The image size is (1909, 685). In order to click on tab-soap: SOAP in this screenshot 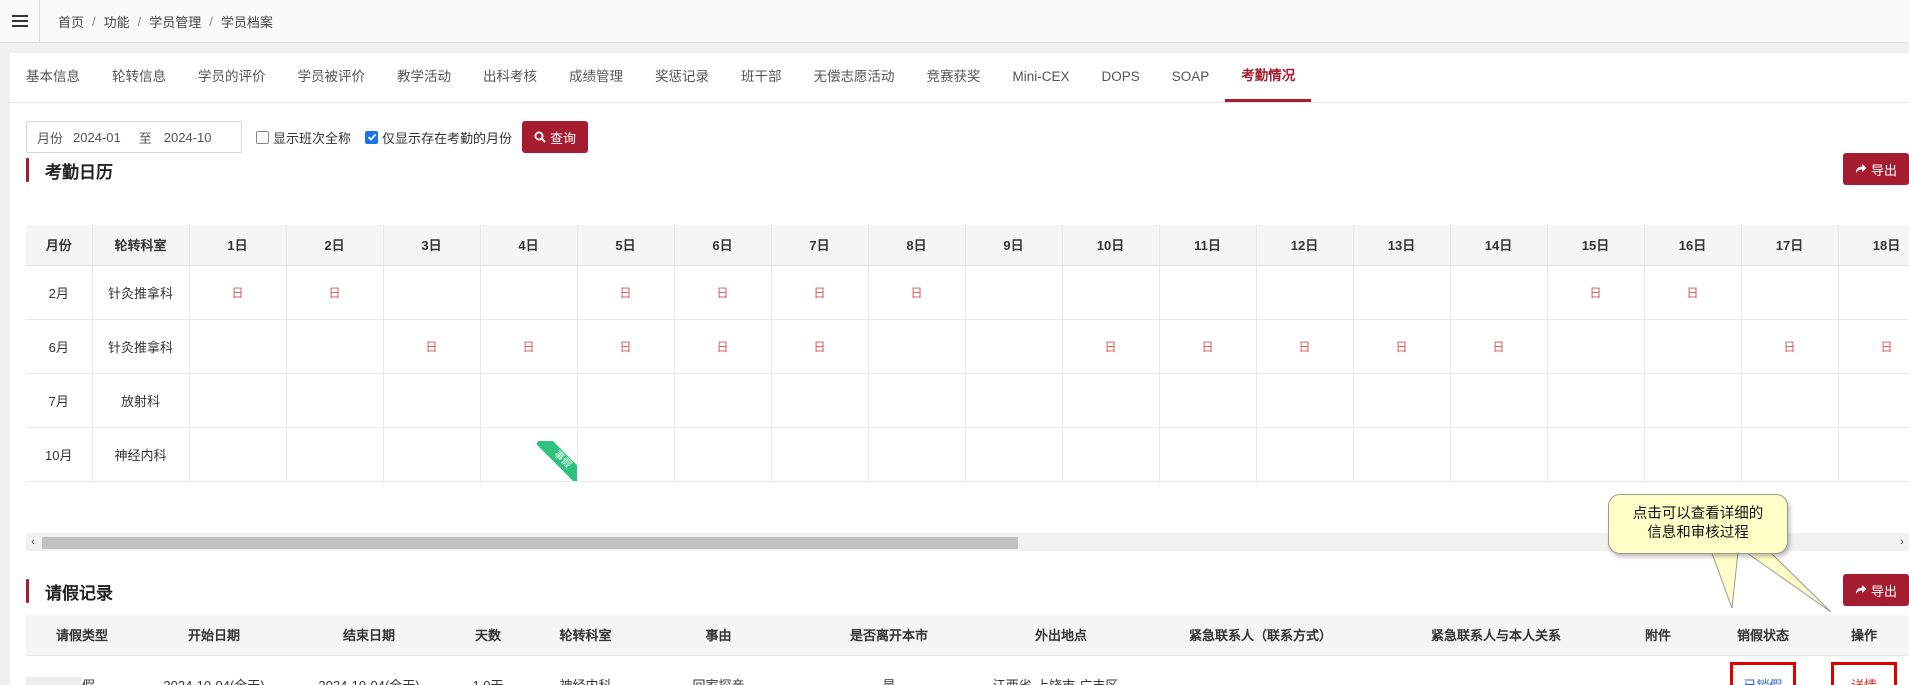, I will do `click(1191, 77)`.